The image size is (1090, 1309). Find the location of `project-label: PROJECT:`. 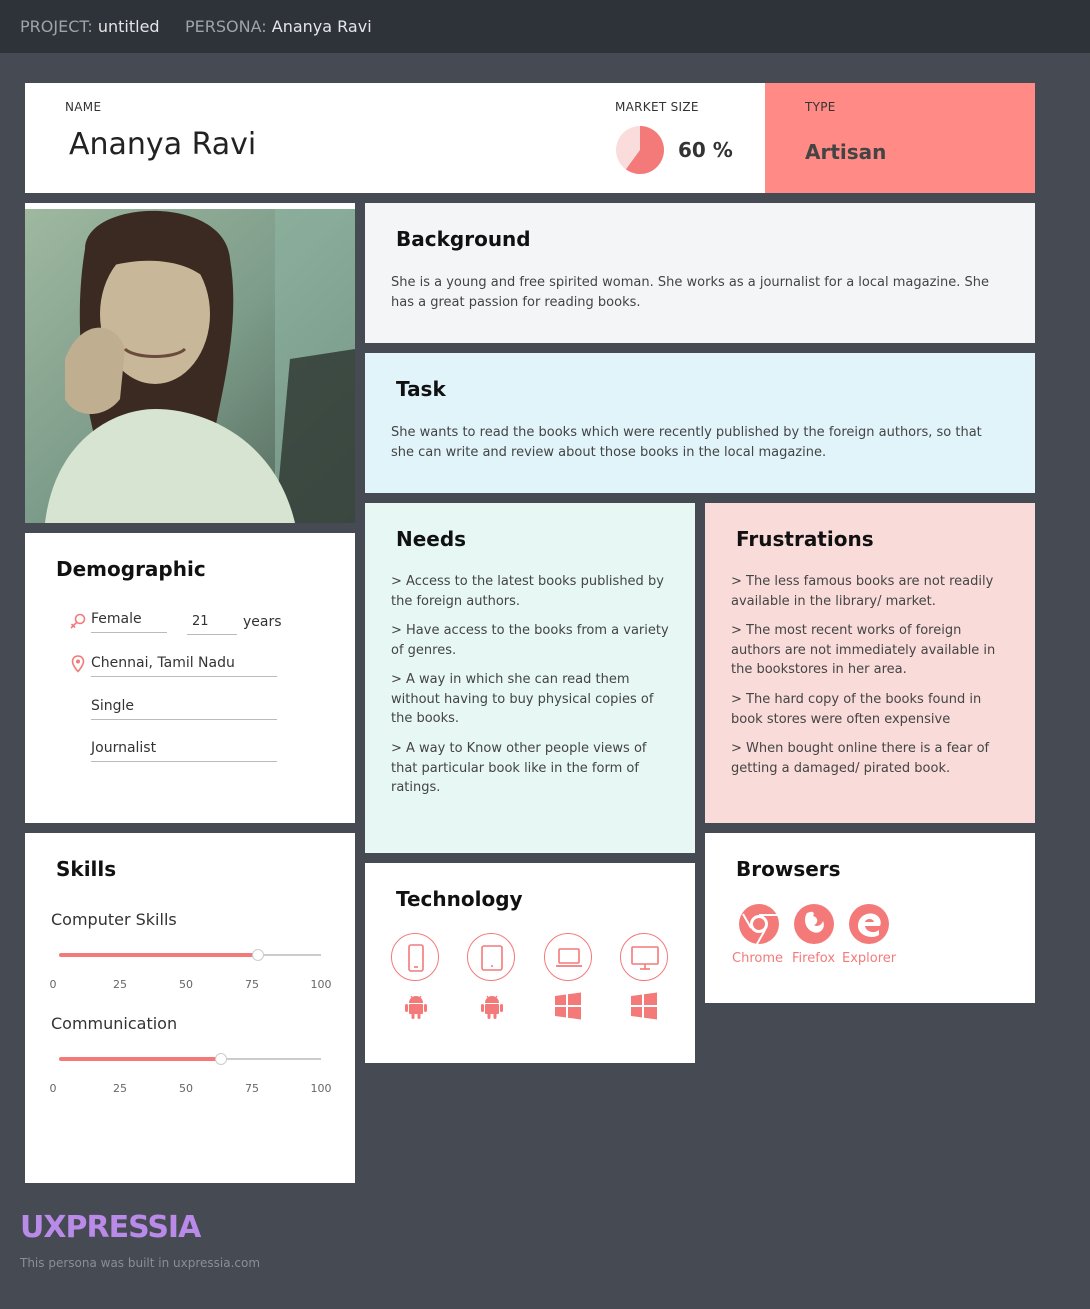

project-label: PROJECT: is located at coordinates (56, 26).